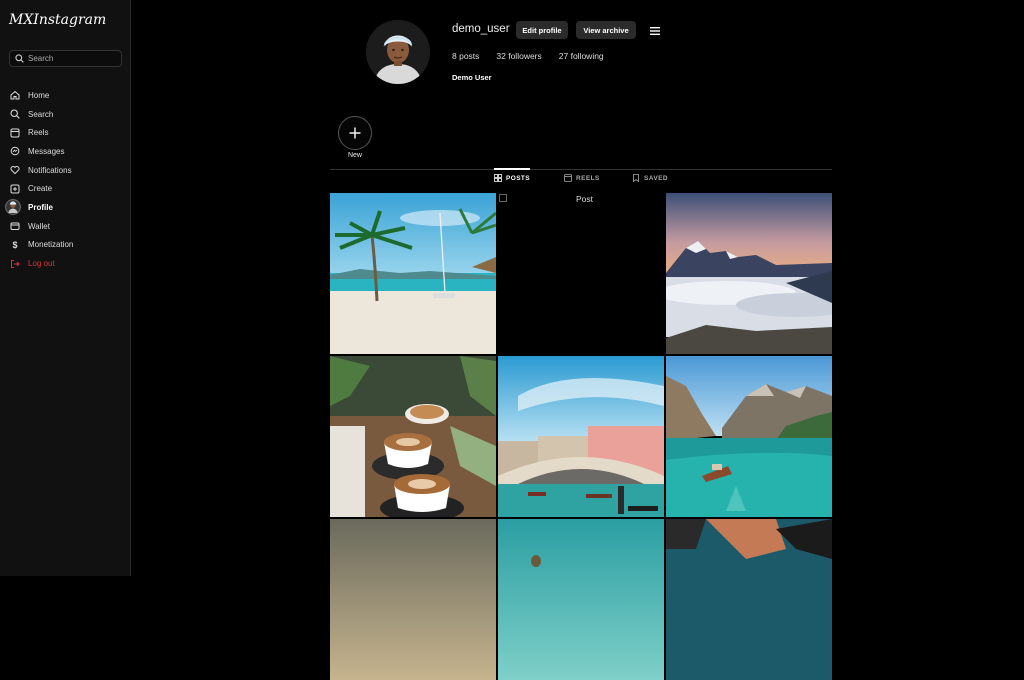 Image resolution: width=1024 pixels, height=680 pixels. What do you see at coordinates (66, 114) in the screenshot?
I see `sidebar-item-search: Search` at bounding box center [66, 114].